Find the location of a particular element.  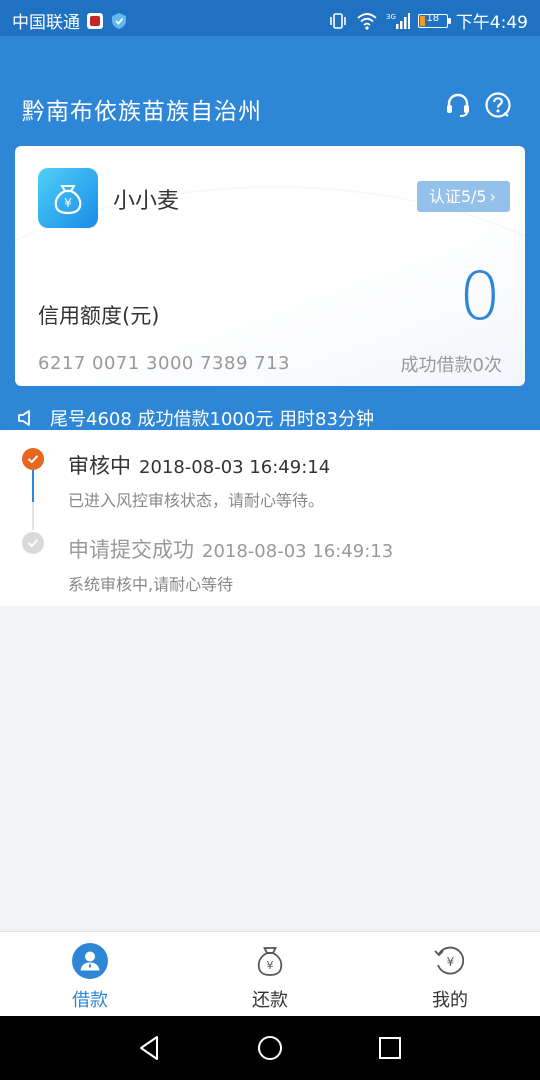

chevron-right-icon: › is located at coordinates (492, 196).